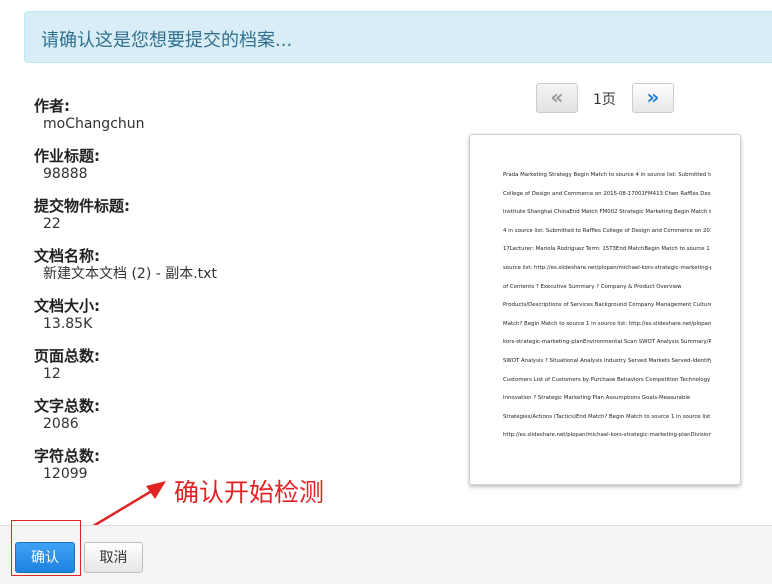 Image resolution: width=772 pixels, height=584 pixels. I want to click on annotation-text: 确认开始检测, so click(249, 492).